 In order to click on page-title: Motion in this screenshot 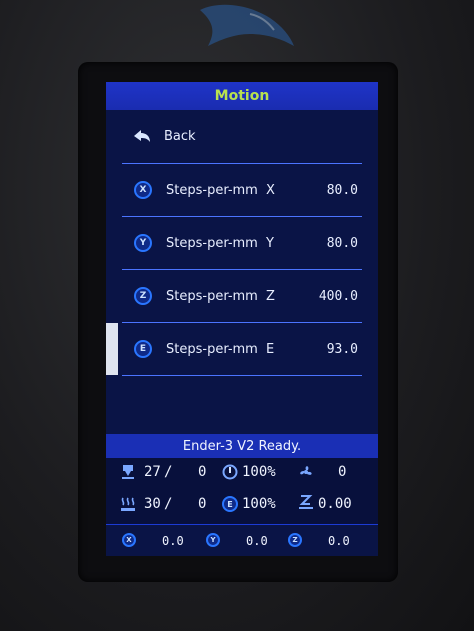, I will do `click(242, 96)`.